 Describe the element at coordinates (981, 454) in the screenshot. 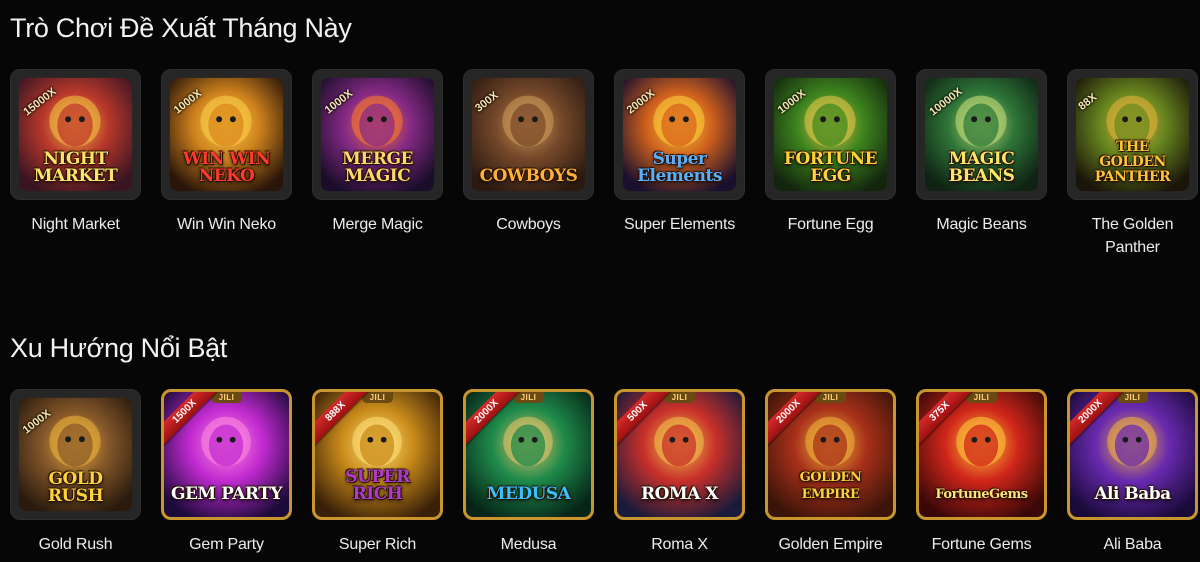

I see `game-thumbnail: JILI 375X FortuneGems` at that location.